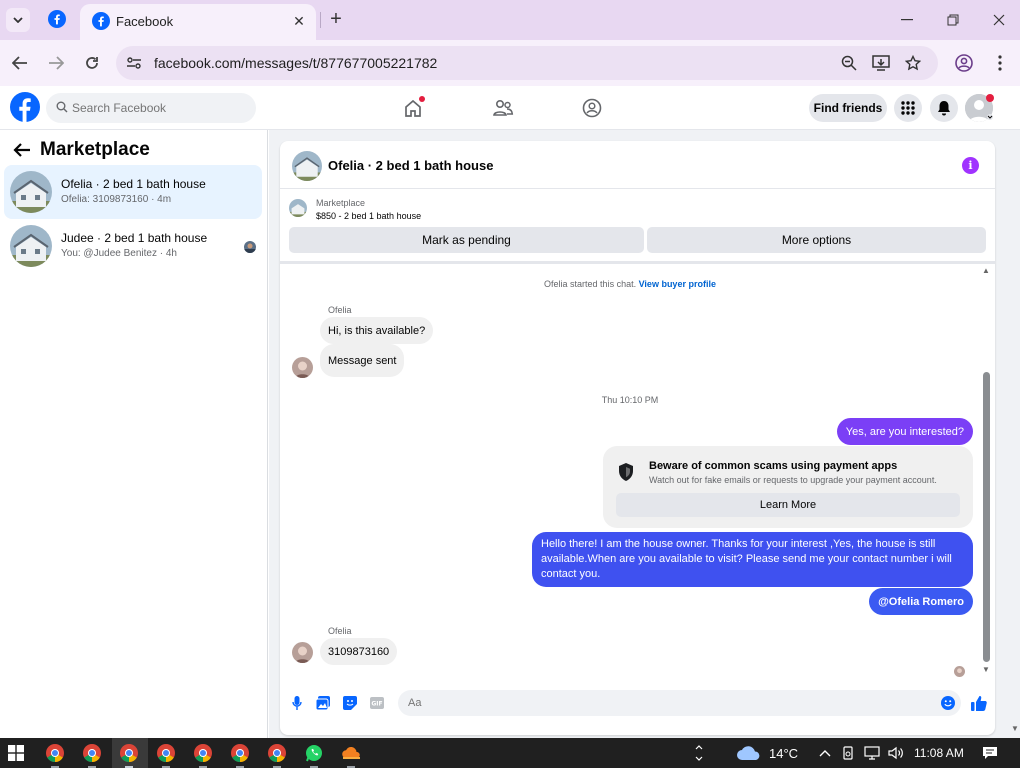 The height and width of the screenshot is (768, 1020). Describe the element at coordinates (377, 330) in the screenshot. I see `incoming-message: Hi, is this available?` at that location.